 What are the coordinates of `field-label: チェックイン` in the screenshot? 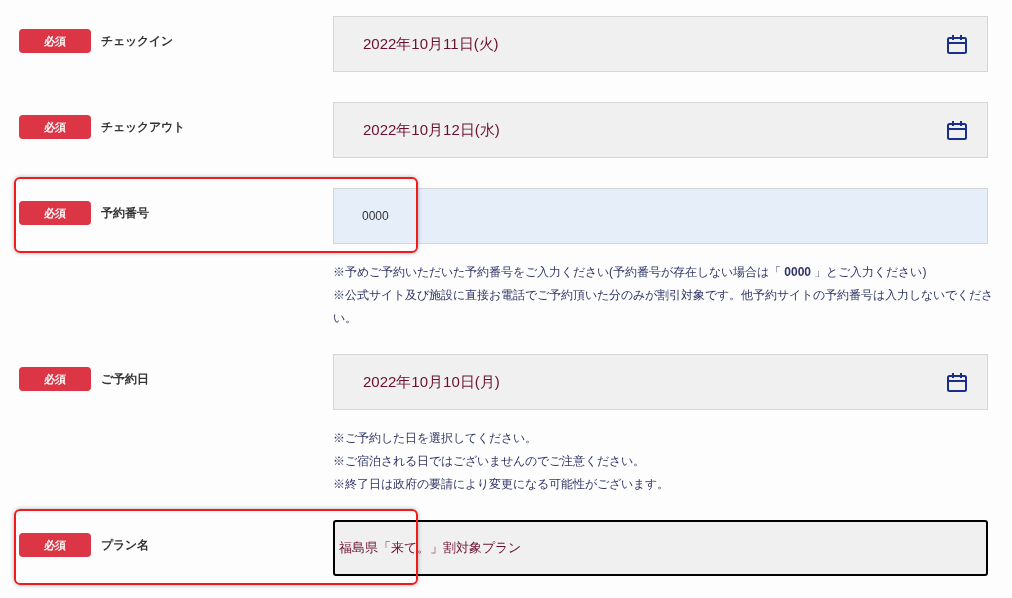 It's located at (137, 41).